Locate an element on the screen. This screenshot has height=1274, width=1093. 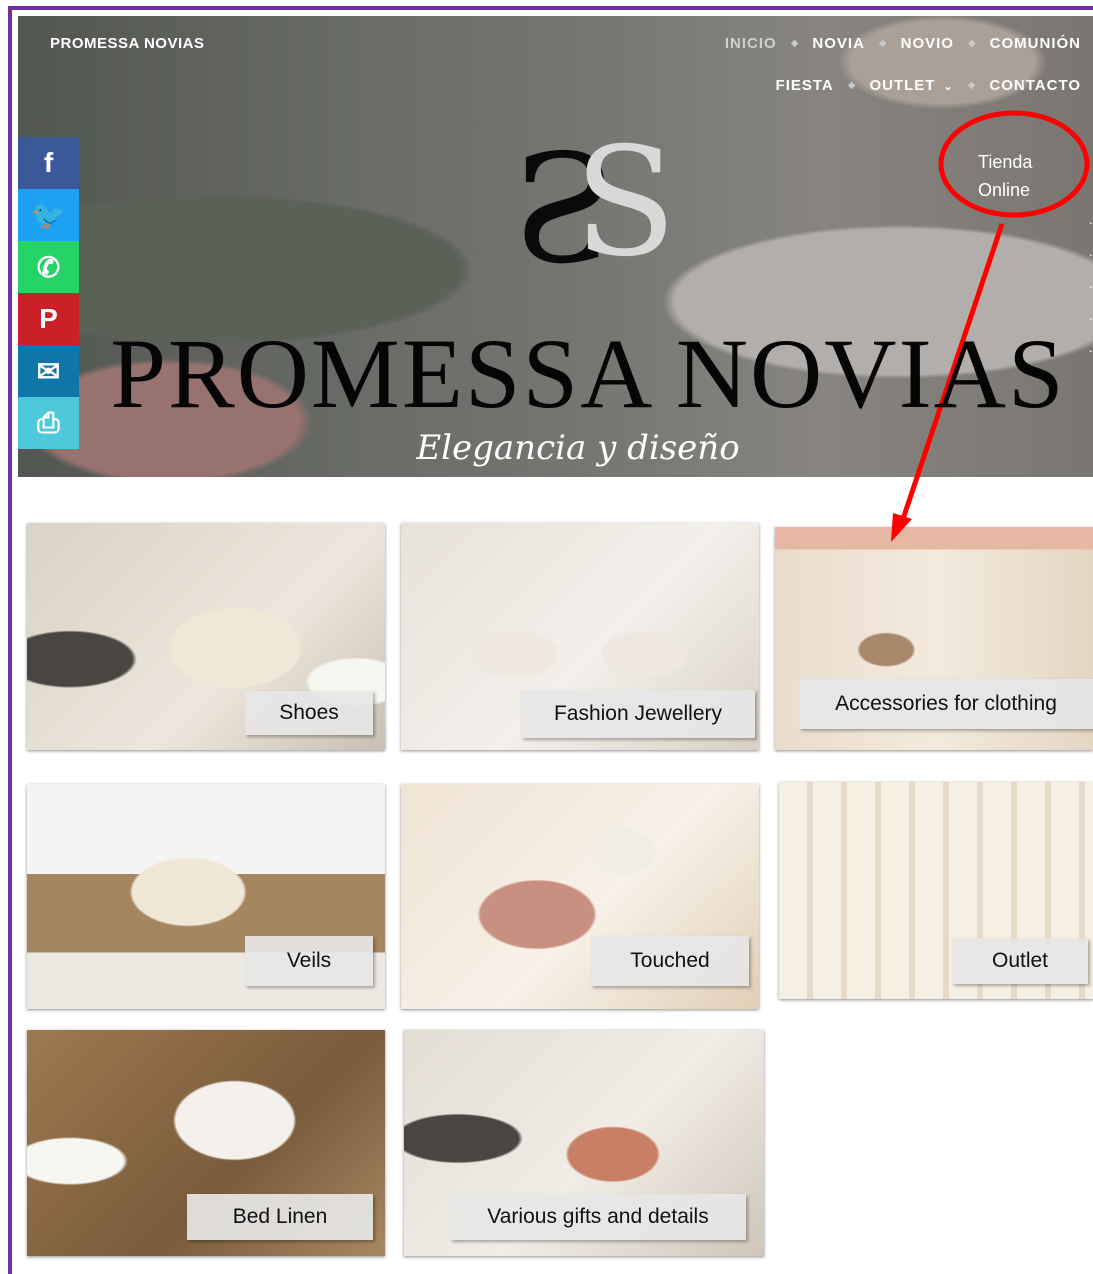
nav-item-contacto: CONTACTO is located at coordinates (1035, 85).